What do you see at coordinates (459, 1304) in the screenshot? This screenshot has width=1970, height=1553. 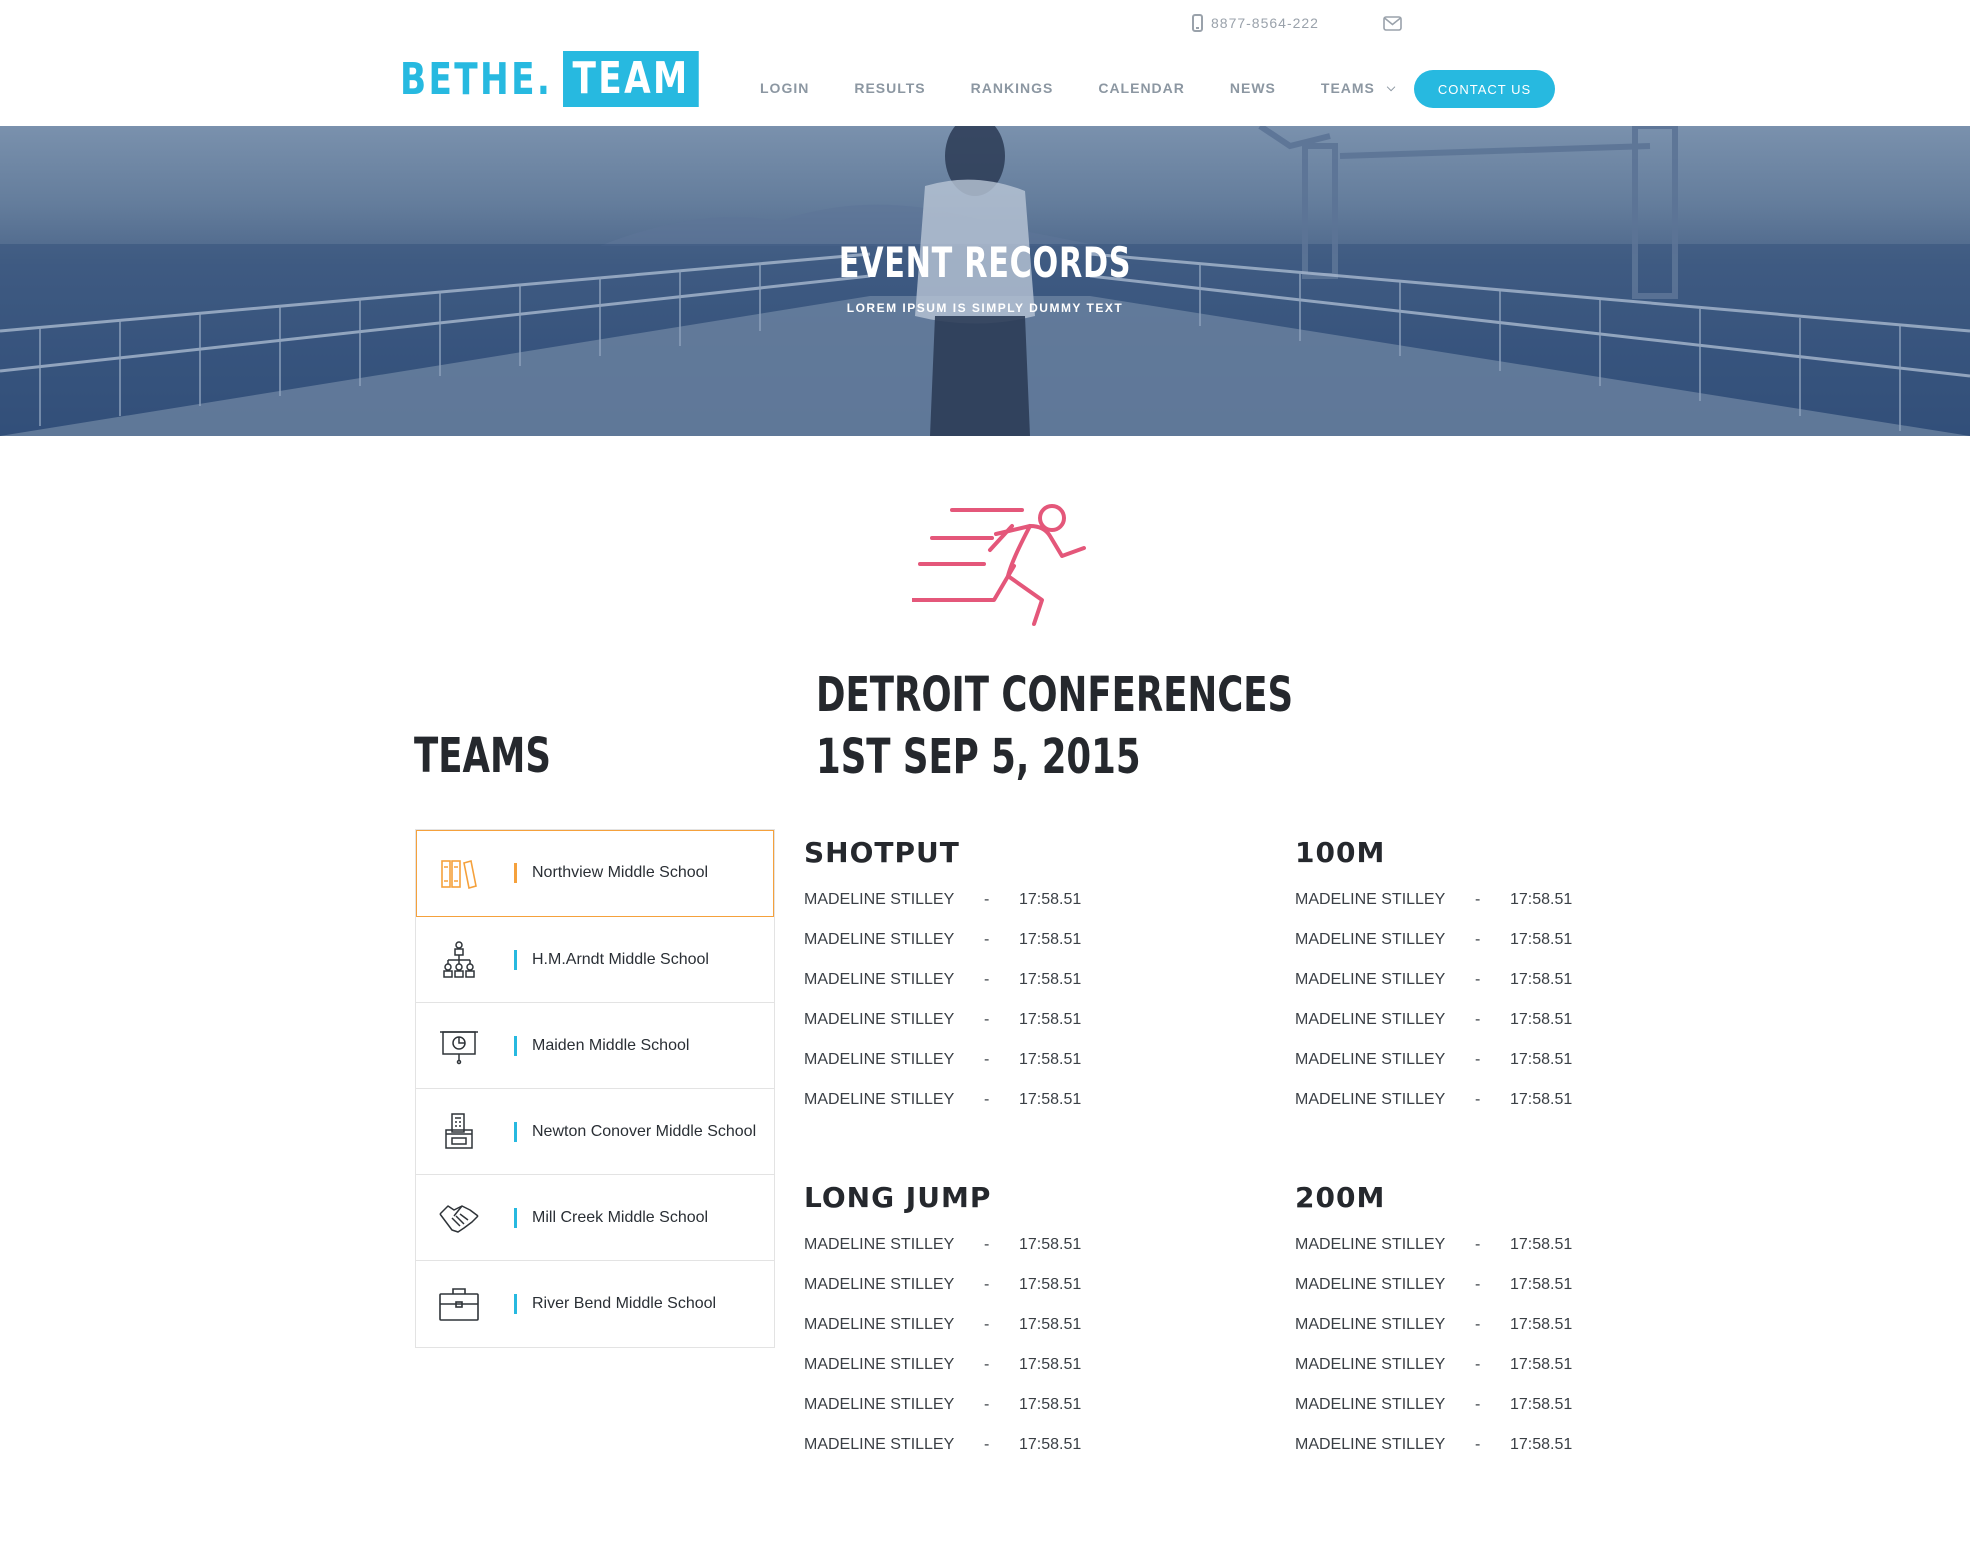 I see `briefcase-icon` at bounding box center [459, 1304].